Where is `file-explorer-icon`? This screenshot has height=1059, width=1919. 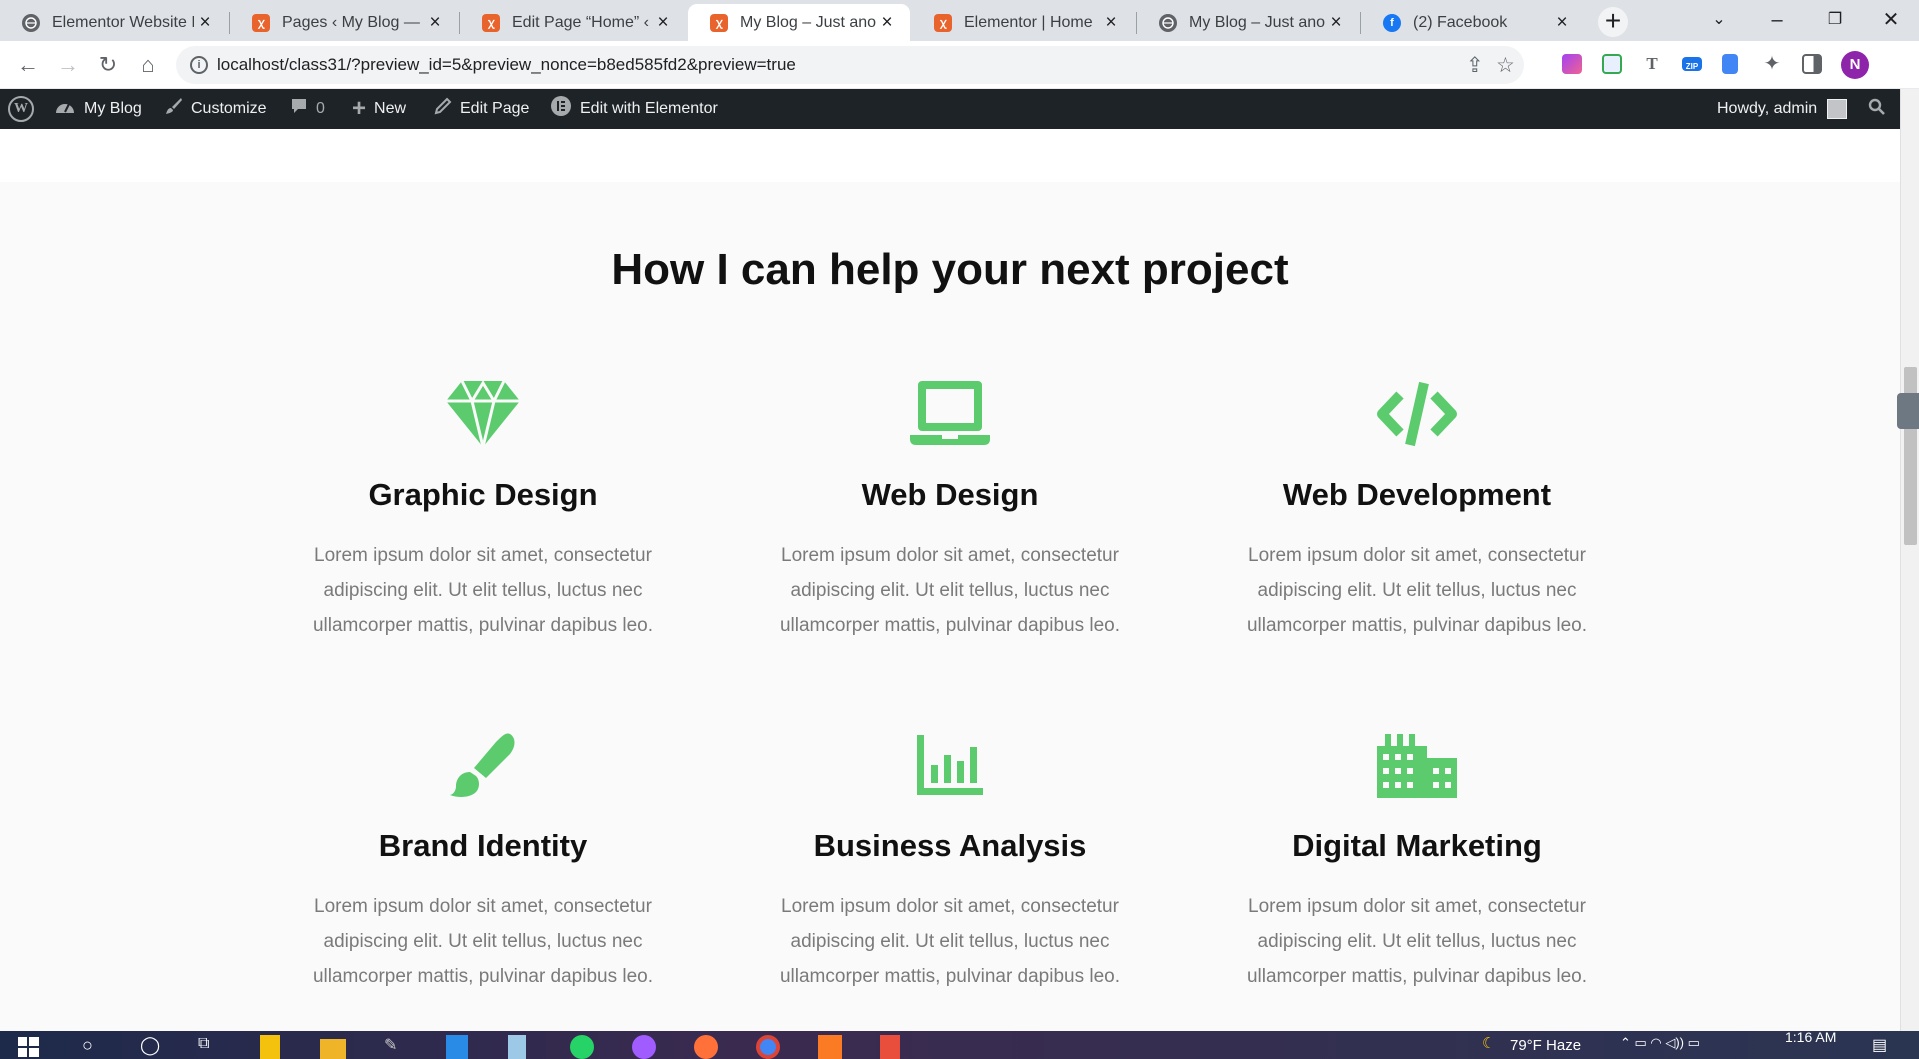
file-explorer-icon is located at coordinates (333, 1049).